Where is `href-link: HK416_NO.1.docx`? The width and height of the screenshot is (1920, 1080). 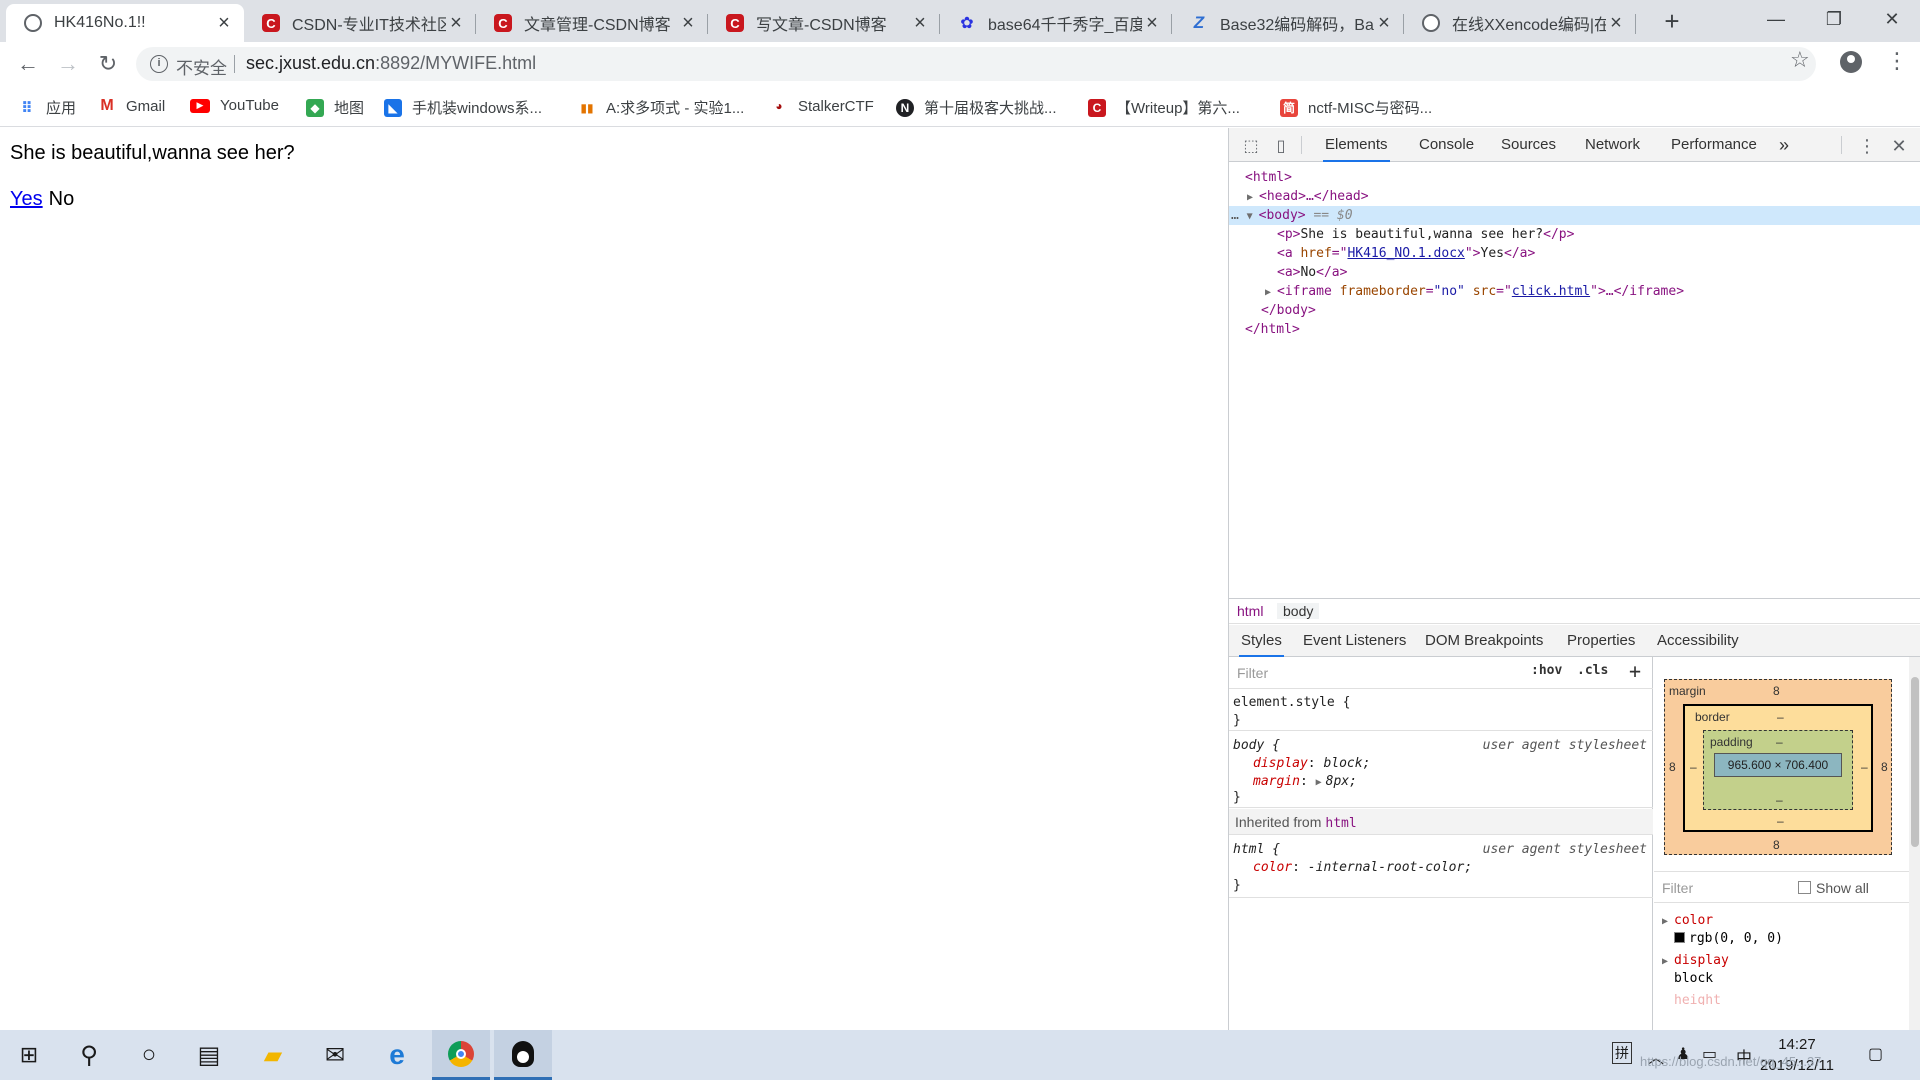 href-link: HK416_NO.1.docx is located at coordinates (1405, 253).